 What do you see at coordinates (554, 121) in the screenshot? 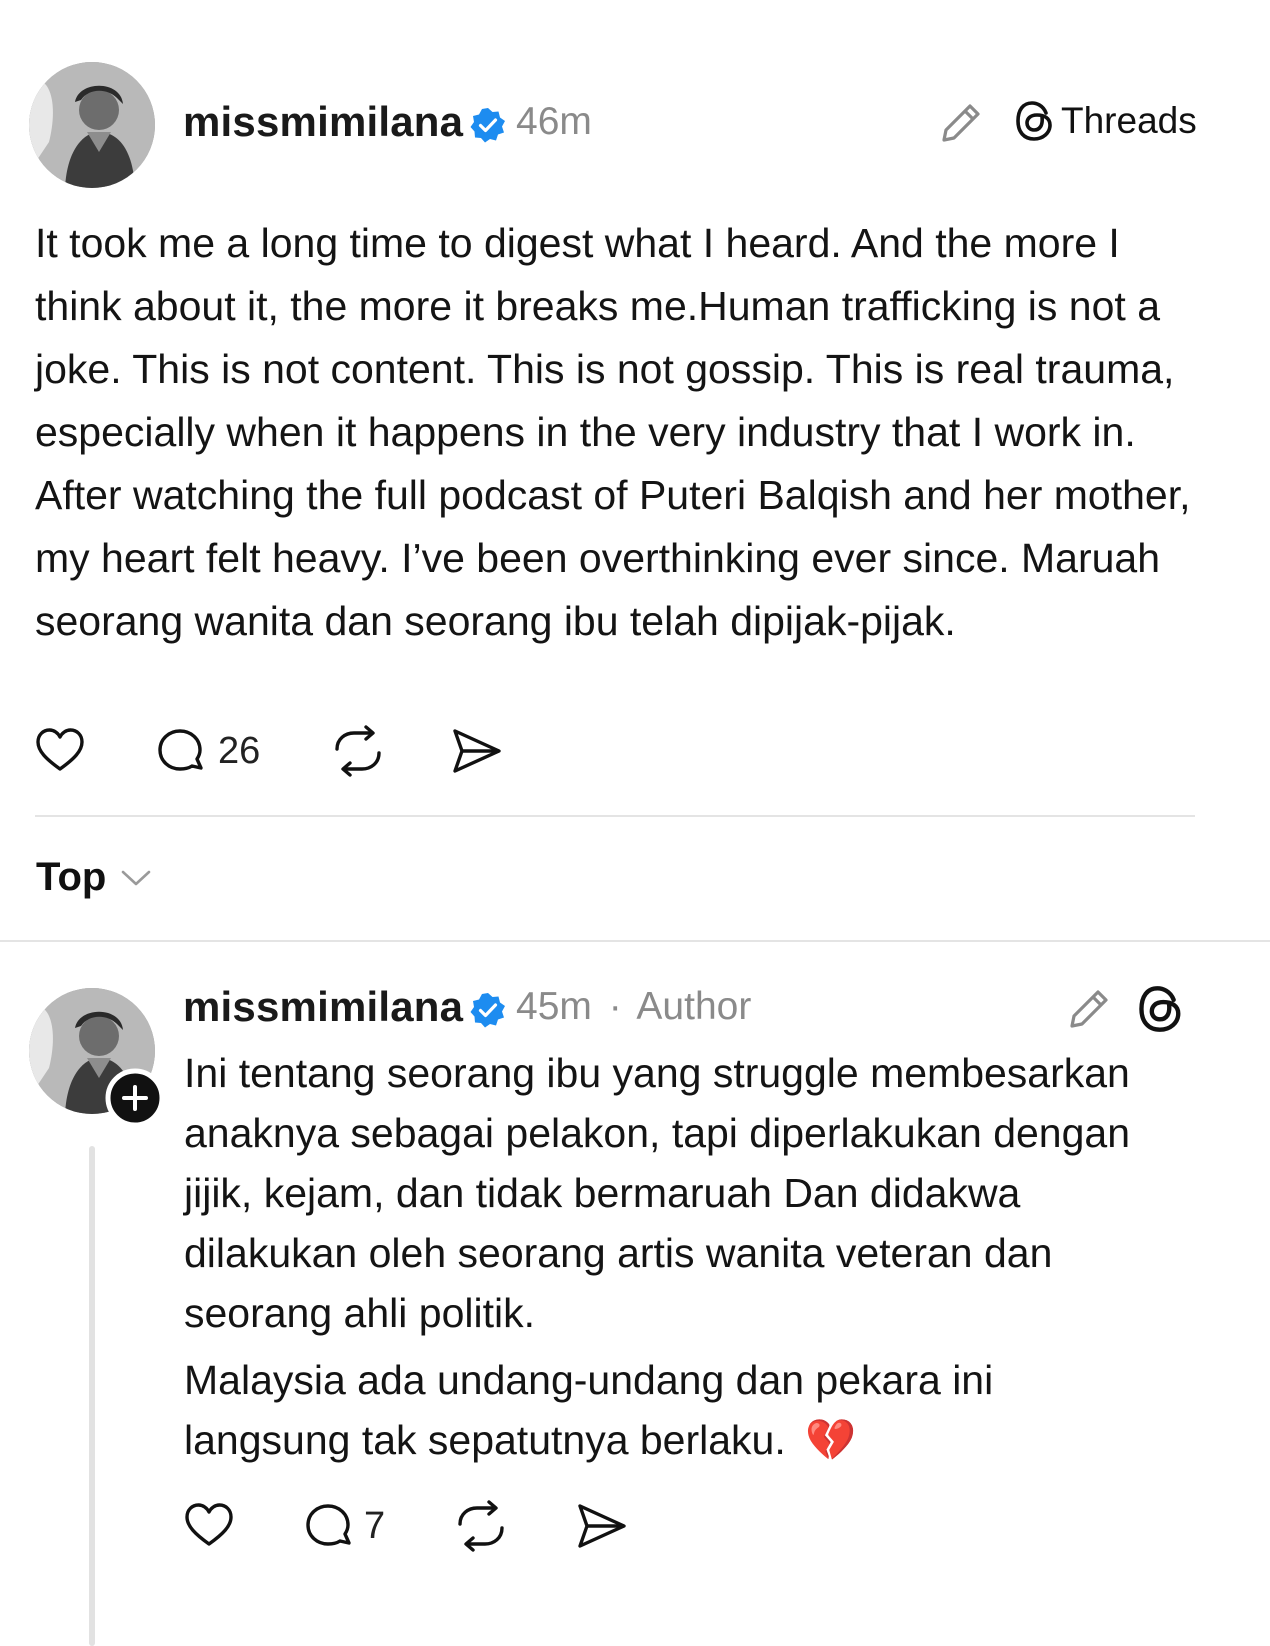
I see `post-time: 46m` at bounding box center [554, 121].